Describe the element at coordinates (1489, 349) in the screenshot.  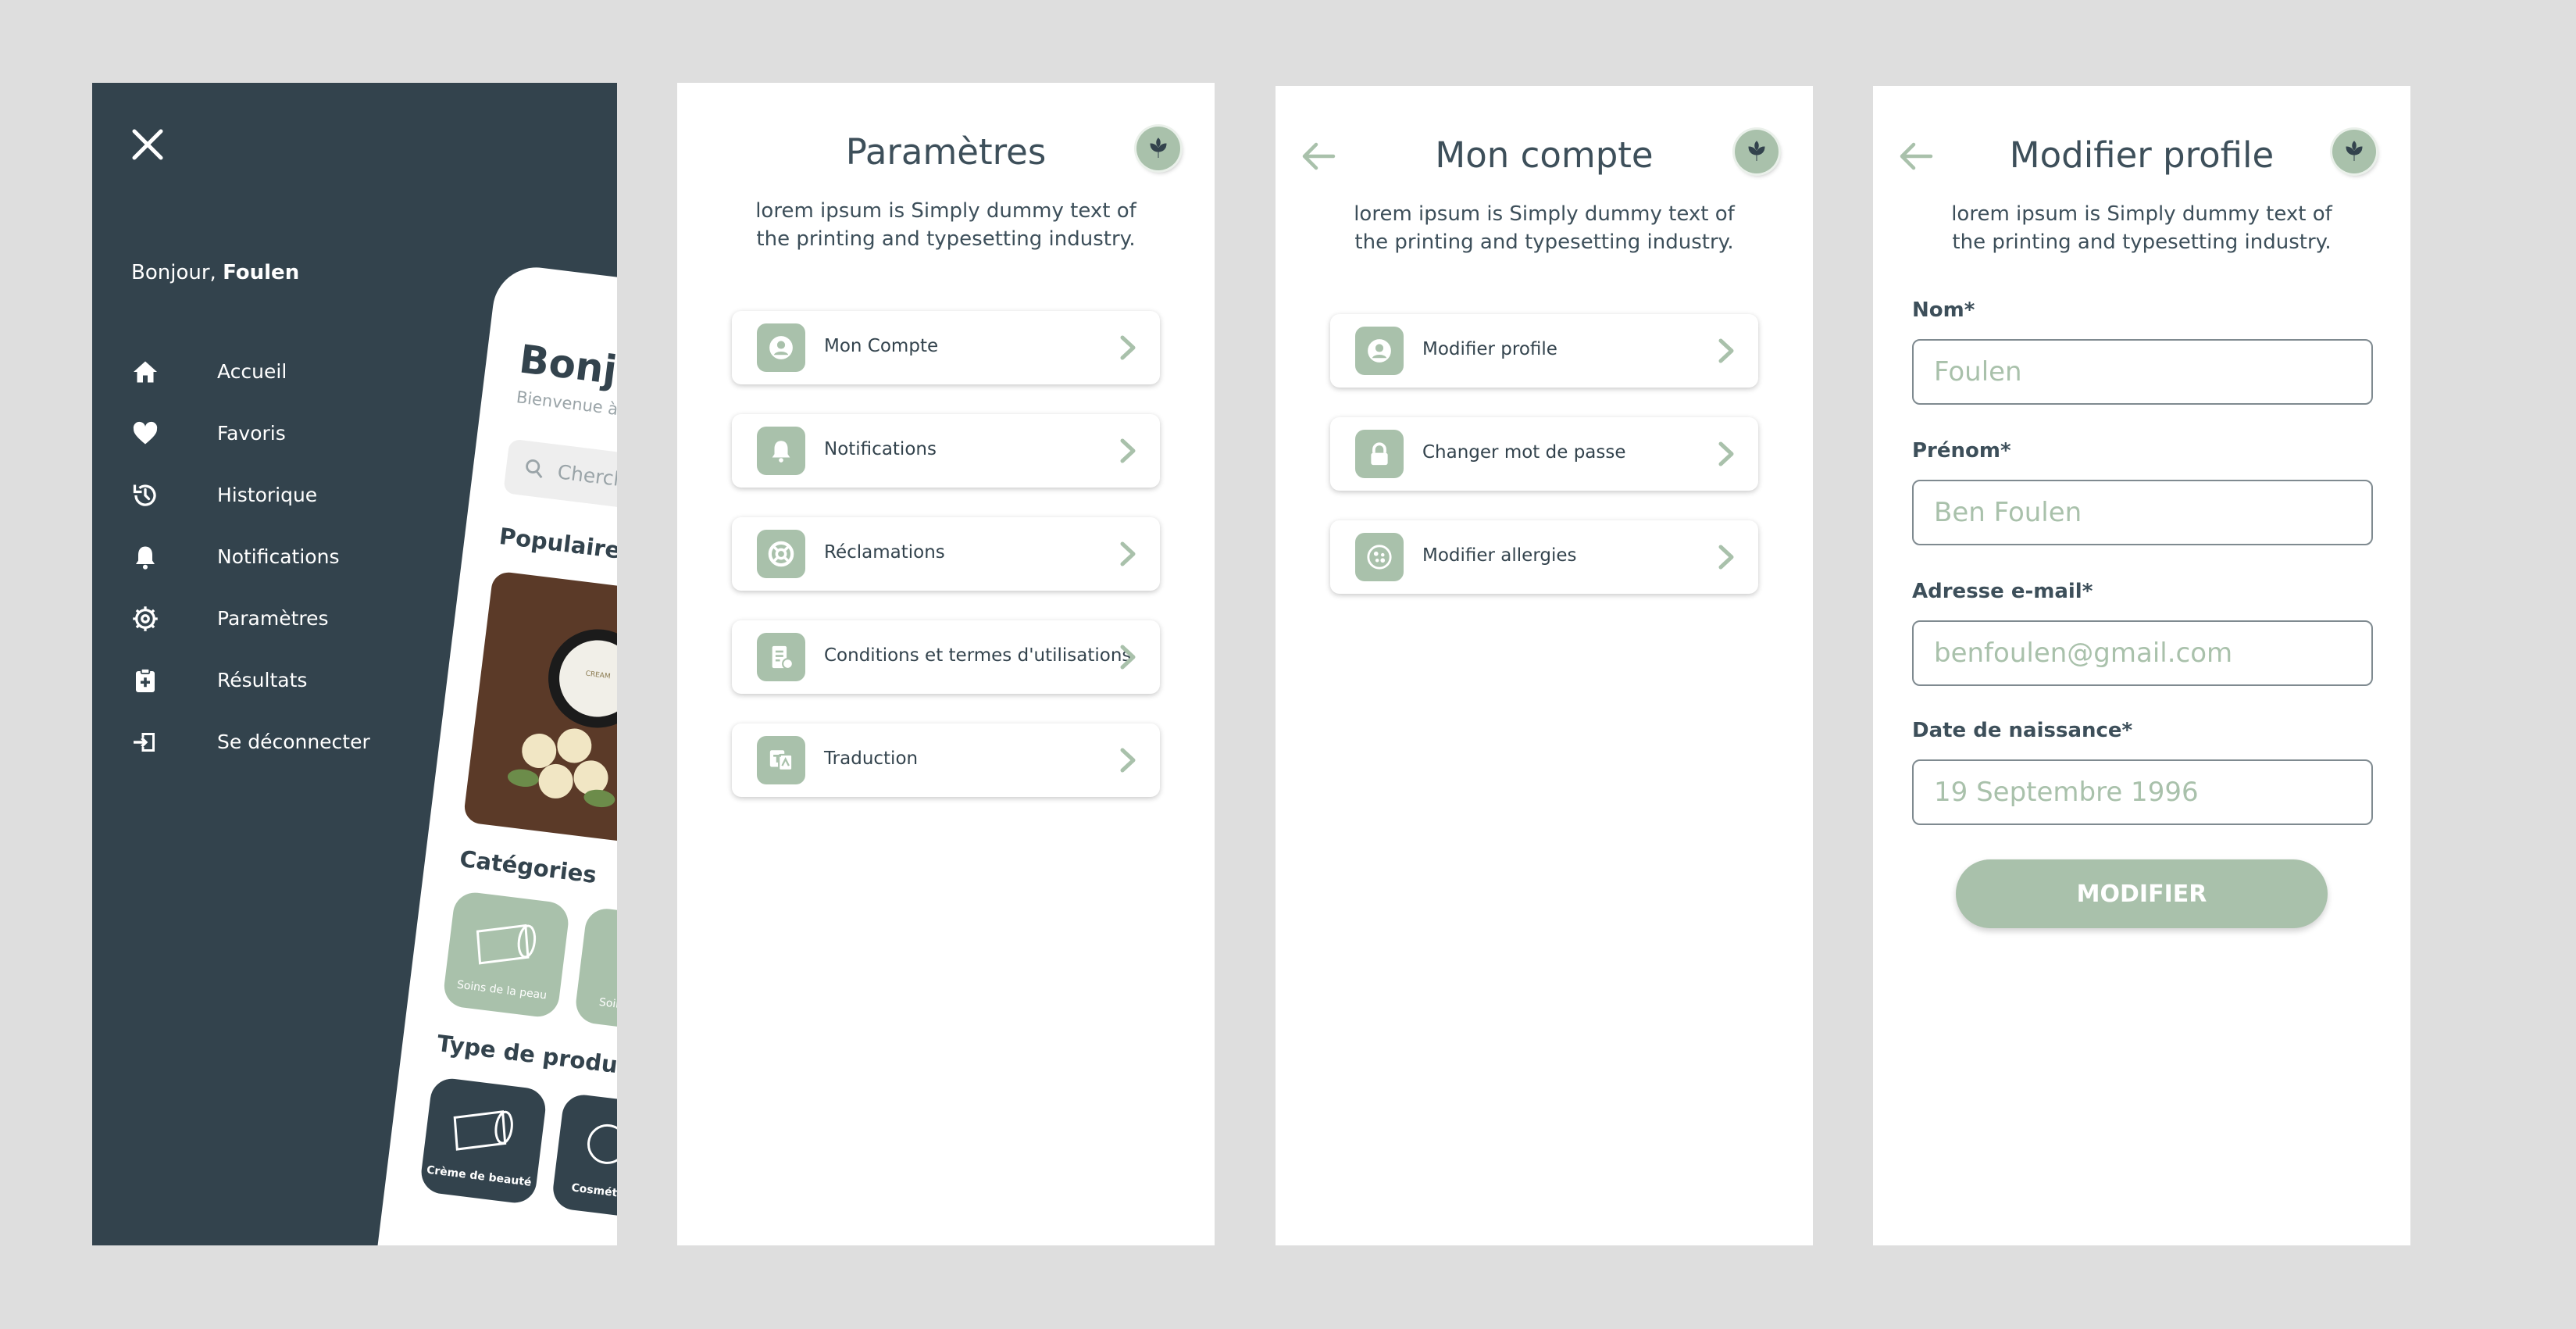
I see `option-label: Modifier profile` at that location.